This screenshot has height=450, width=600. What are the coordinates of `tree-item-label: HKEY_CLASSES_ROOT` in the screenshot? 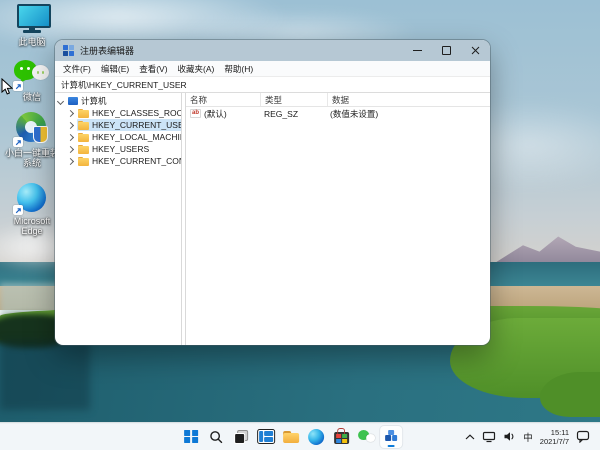 It's located at (136, 113).